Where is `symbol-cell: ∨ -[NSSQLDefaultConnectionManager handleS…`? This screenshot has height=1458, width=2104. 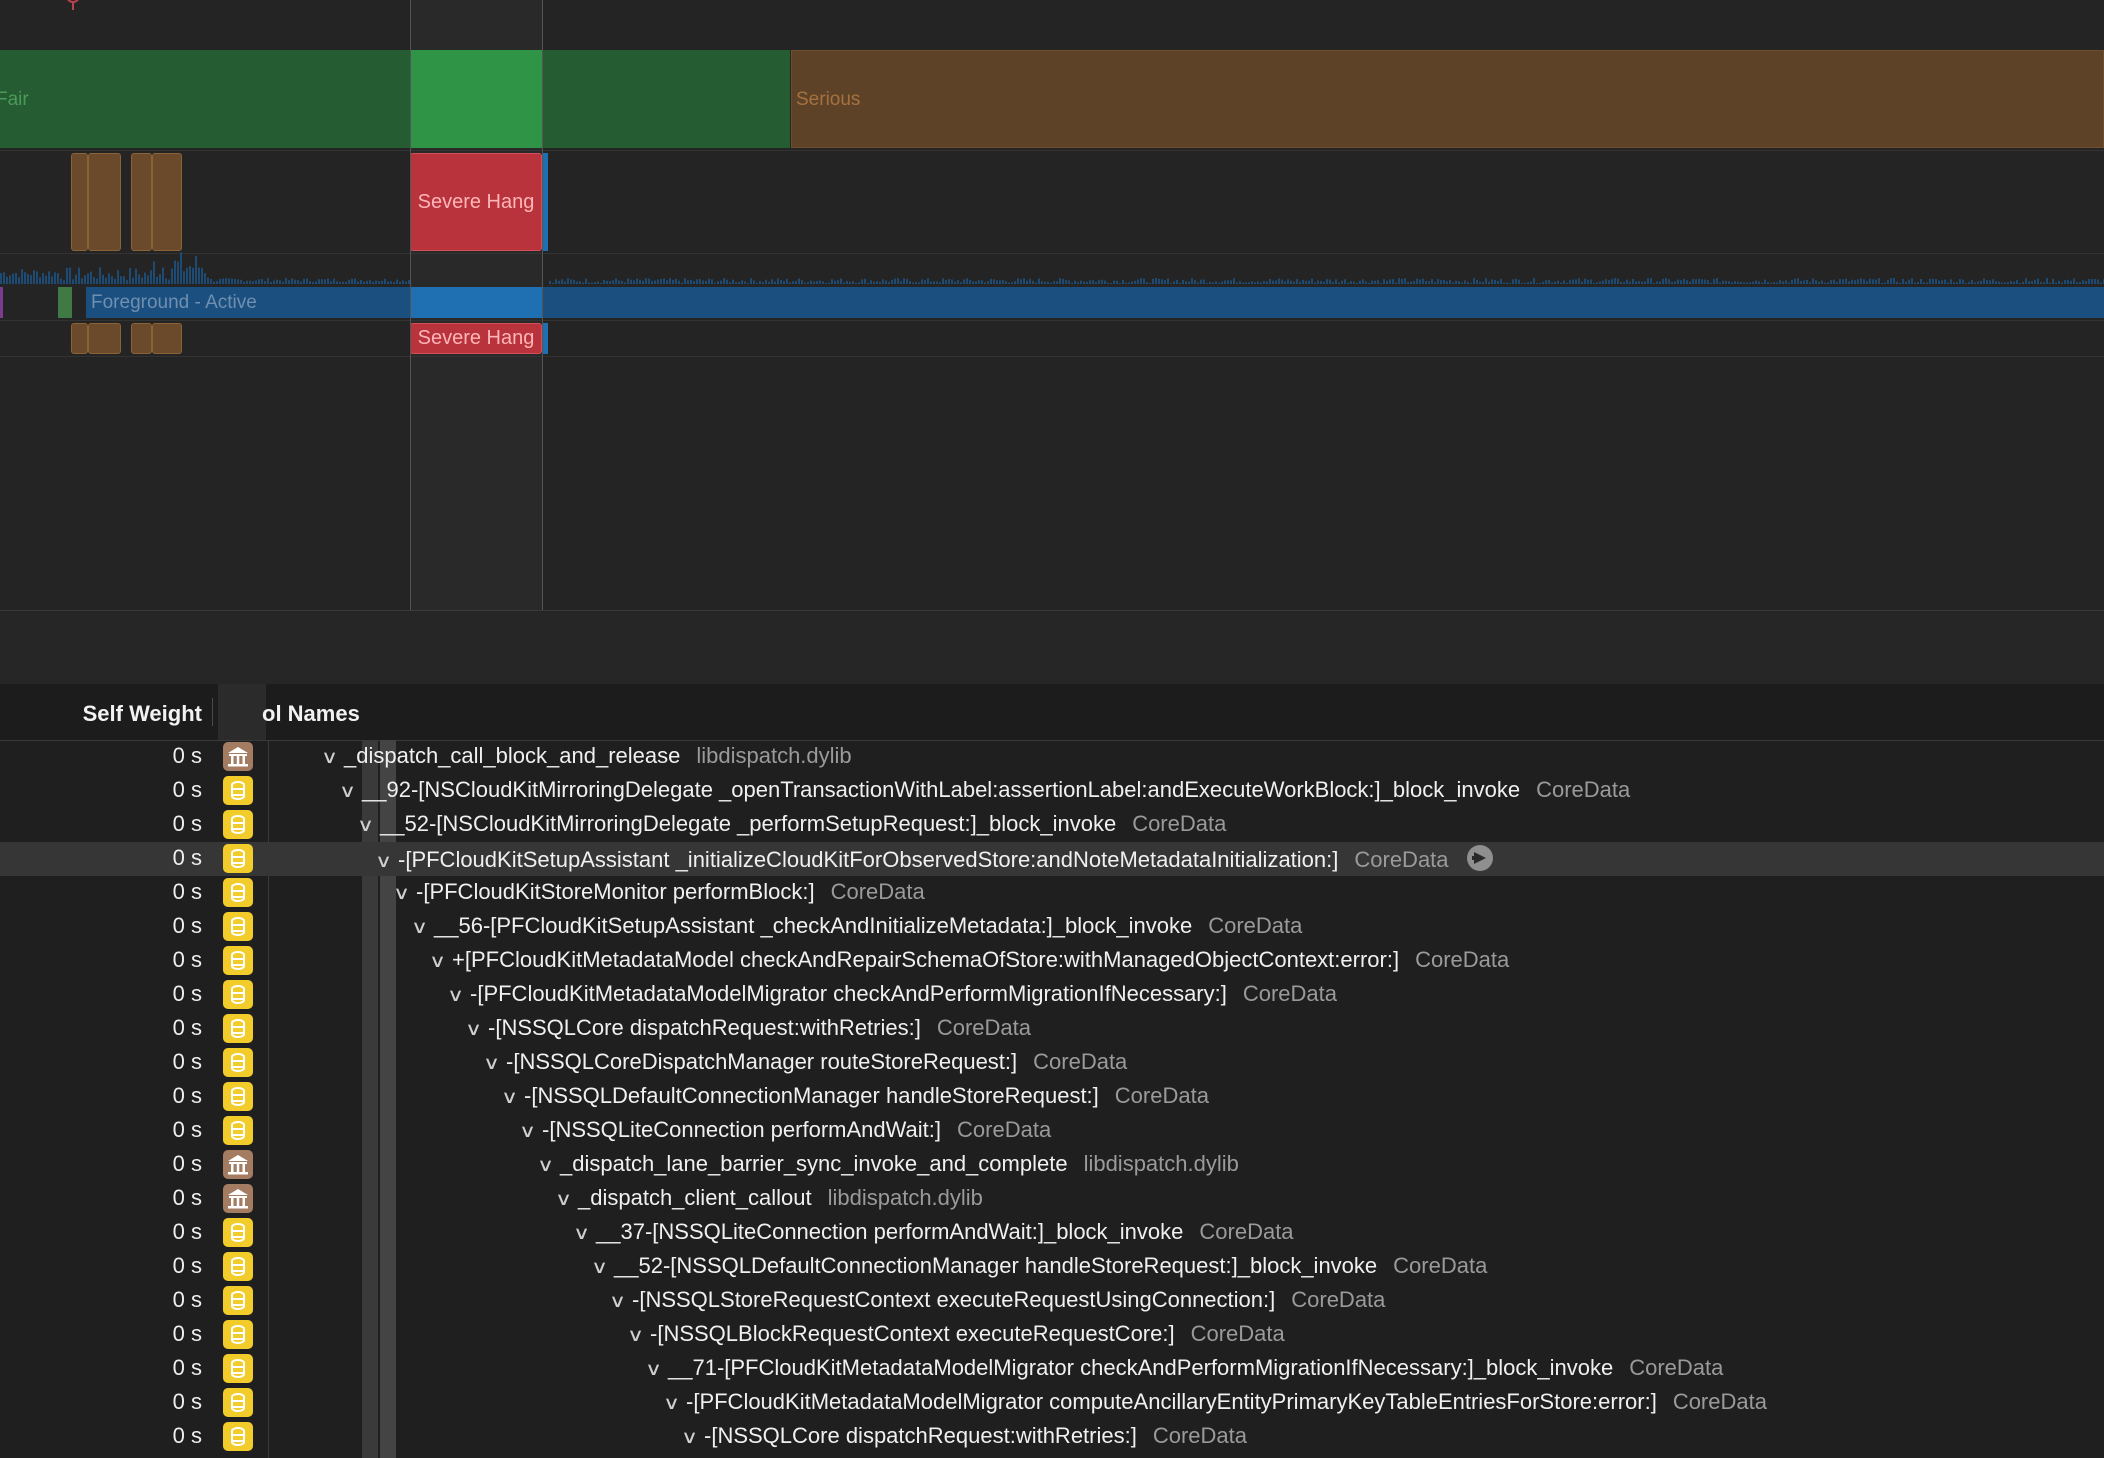
symbol-cell: ∨ -[NSSQLDefaultConnectionManager handleS… is located at coordinates (855, 1096).